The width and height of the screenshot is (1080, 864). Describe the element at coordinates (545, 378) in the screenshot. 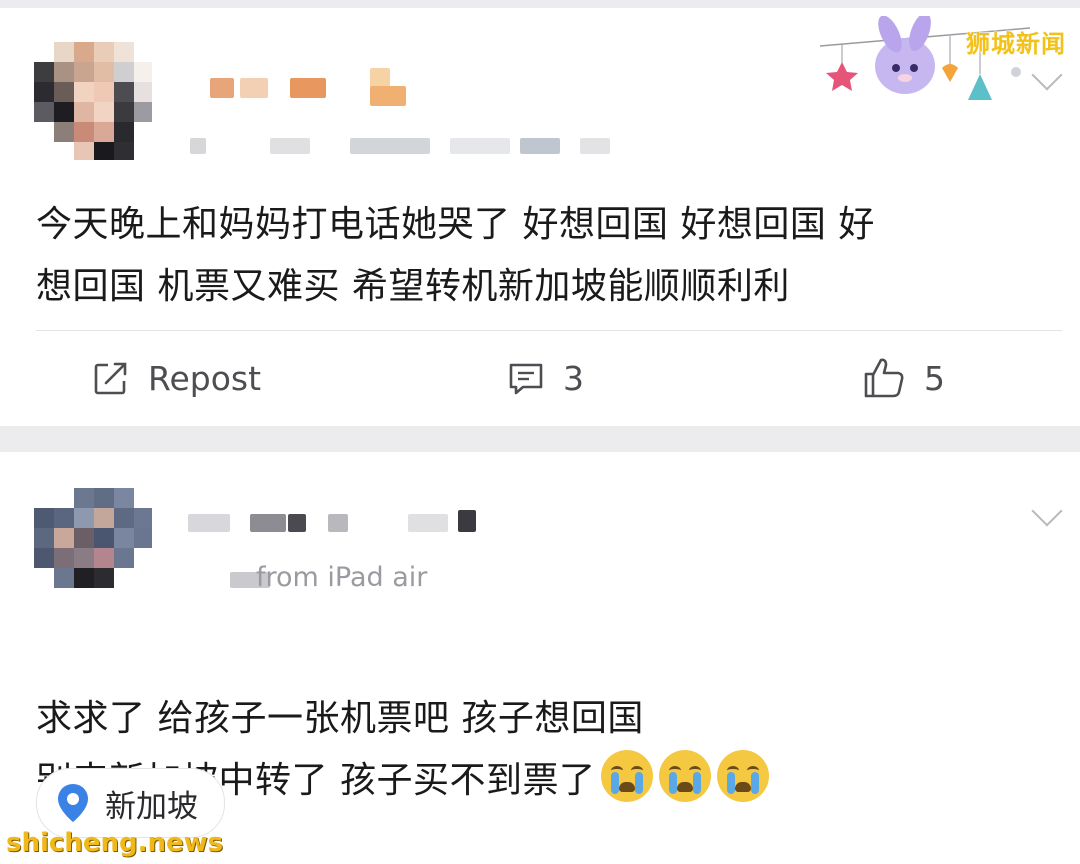

I see `comment-button: 3` at that location.